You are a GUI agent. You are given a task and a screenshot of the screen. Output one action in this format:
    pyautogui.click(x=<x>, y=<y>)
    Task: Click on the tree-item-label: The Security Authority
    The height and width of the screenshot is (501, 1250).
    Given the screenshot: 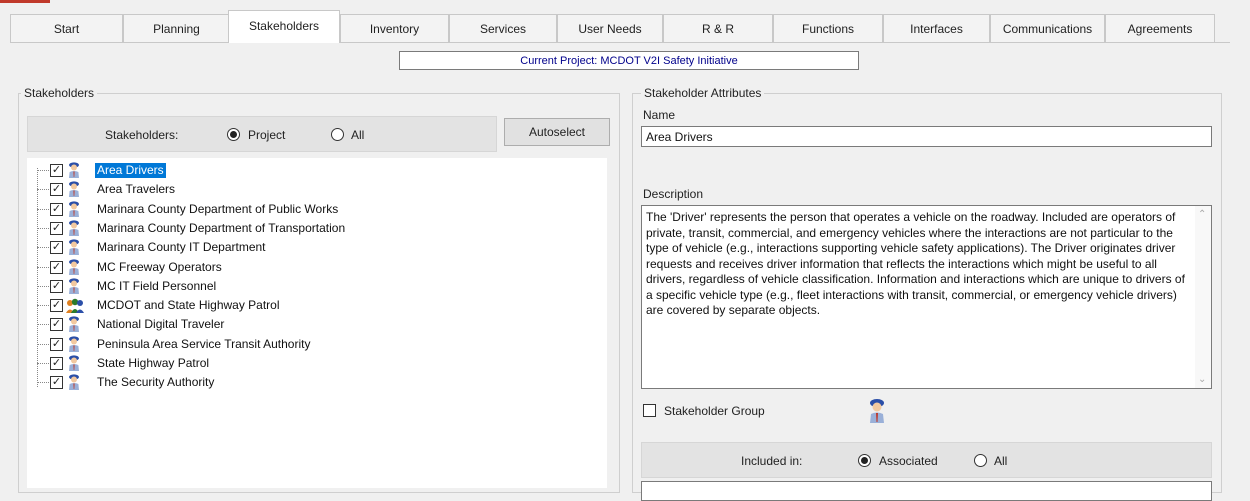 What is the action you would take?
    pyautogui.click(x=155, y=382)
    